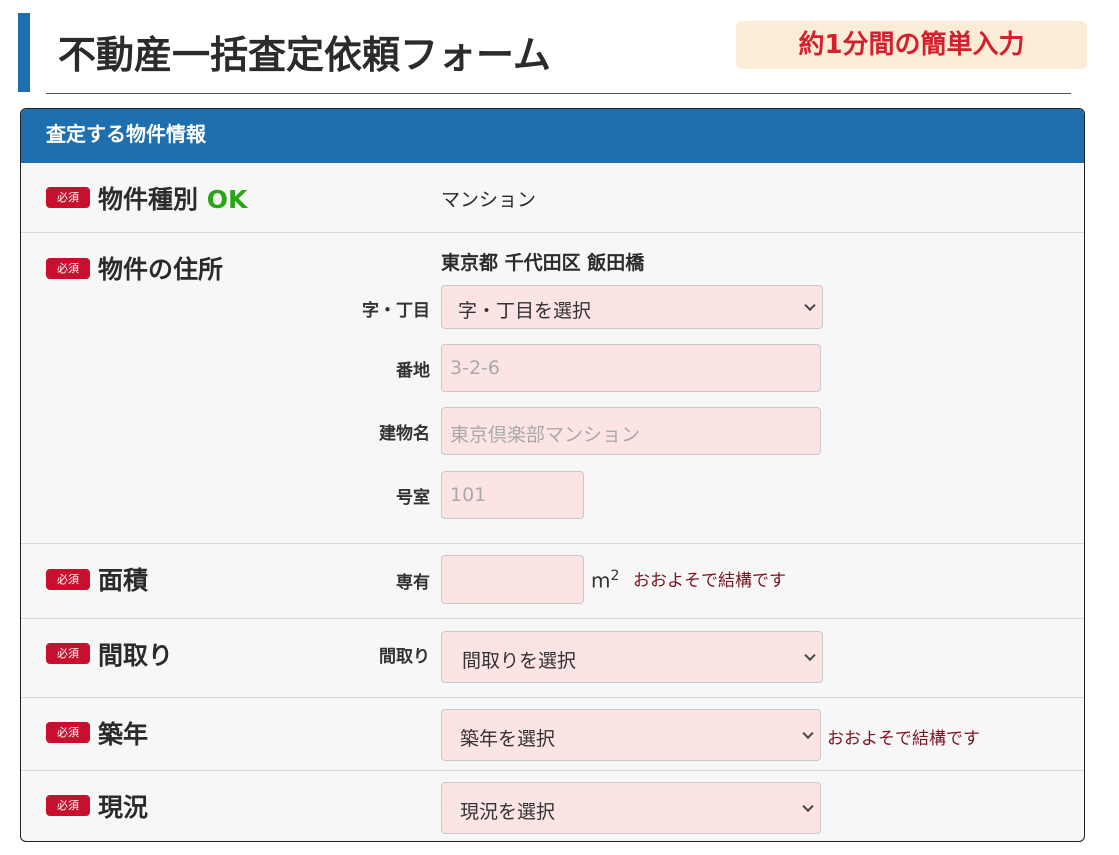 This screenshot has width=1119, height=855. I want to click on area-input, so click(512, 579).